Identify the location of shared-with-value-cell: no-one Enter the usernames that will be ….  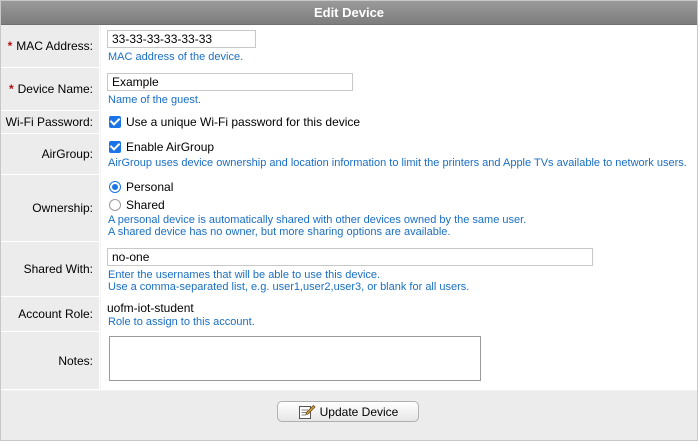
(399, 269).